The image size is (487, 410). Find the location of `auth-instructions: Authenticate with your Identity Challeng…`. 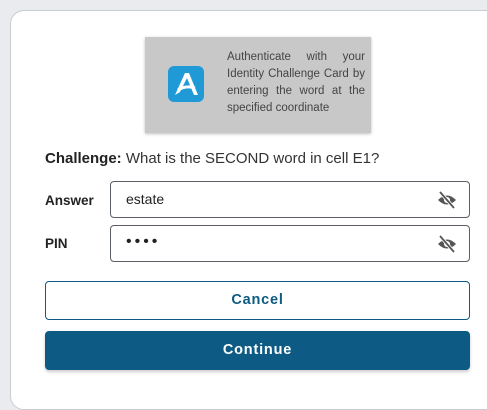

auth-instructions: Authenticate with your Identity Challeng… is located at coordinates (296, 82).